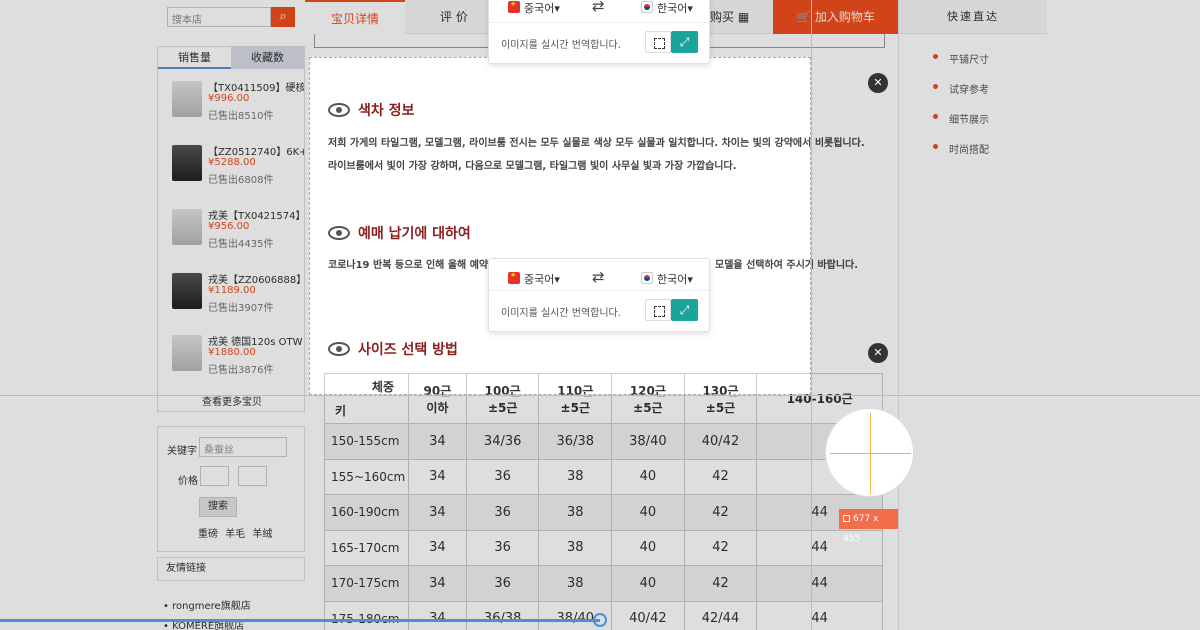 The height and width of the screenshot is (630, 1200). I want to click on friend-link-label: rongmere旗舰店, so click(211, 606).